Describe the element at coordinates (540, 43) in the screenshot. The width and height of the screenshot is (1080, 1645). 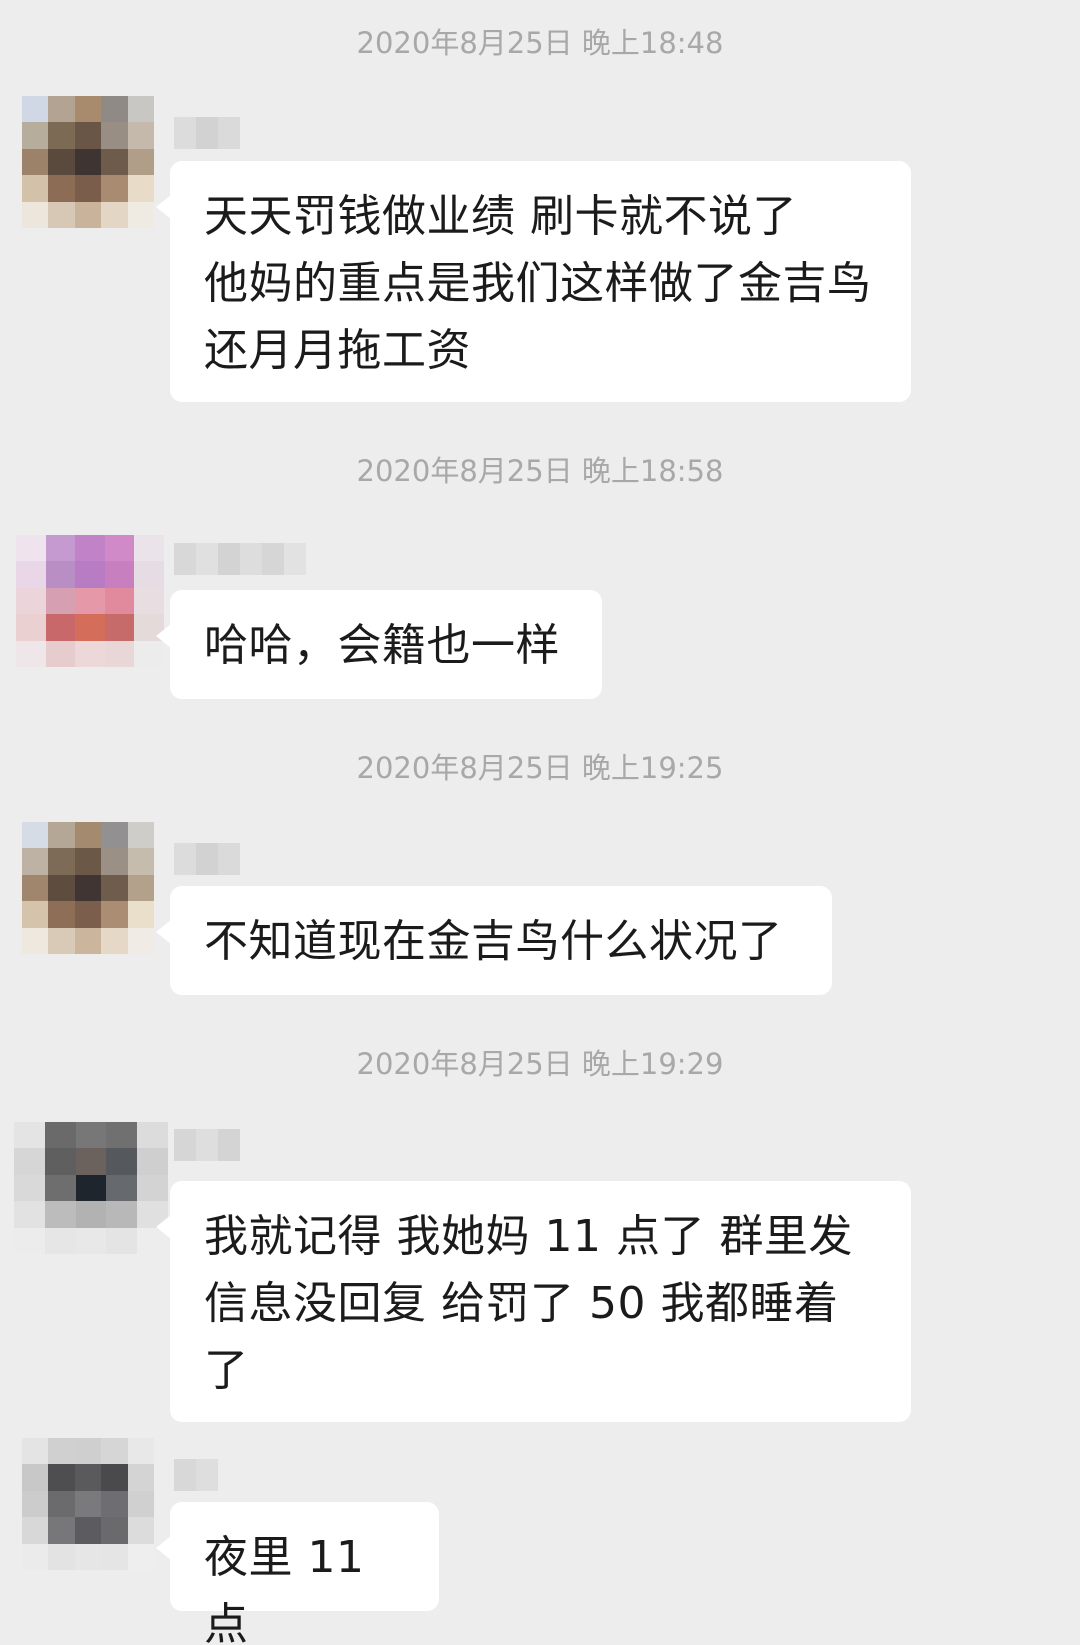
I see `message-timestamp: 2020年8月25日 晚上18:48` at that location.